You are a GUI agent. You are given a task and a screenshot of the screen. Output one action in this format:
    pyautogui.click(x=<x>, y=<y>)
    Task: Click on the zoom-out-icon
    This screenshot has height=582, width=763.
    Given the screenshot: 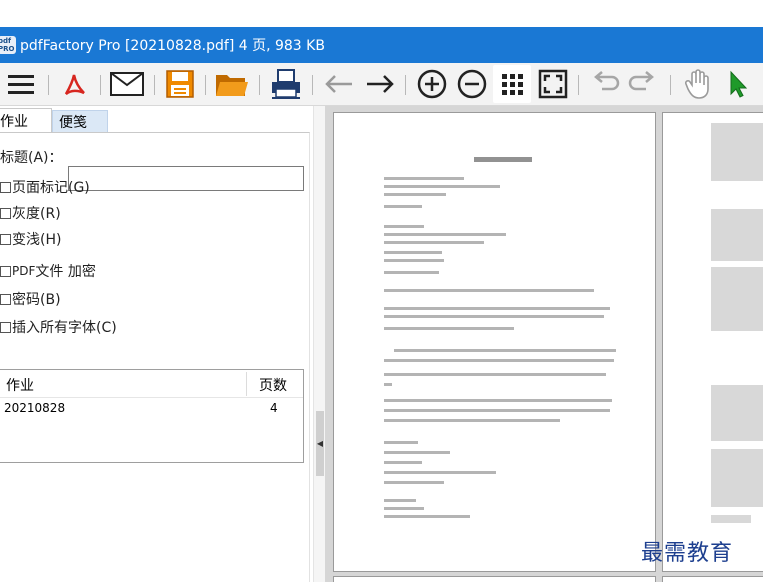 What is the action you would take?
    pyautogui.click(x=472, y=84)
    